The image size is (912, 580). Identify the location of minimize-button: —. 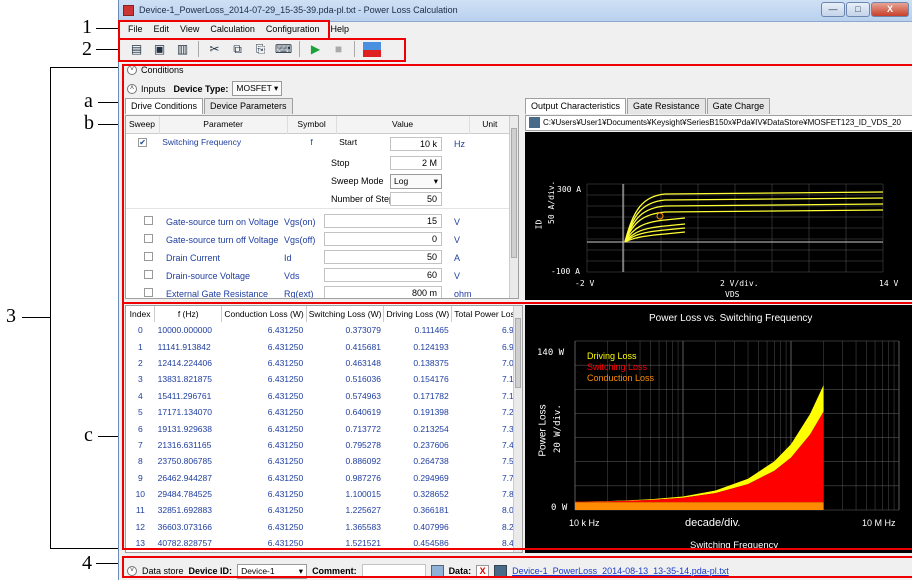
(833, 9).